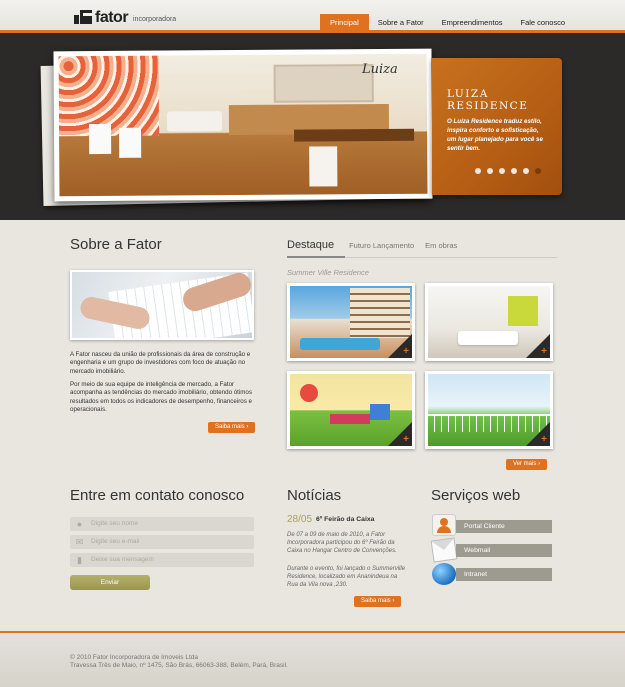 The height and width of the screenshot is (687, 625). I want to click on globe-icon, so click(444, 574).